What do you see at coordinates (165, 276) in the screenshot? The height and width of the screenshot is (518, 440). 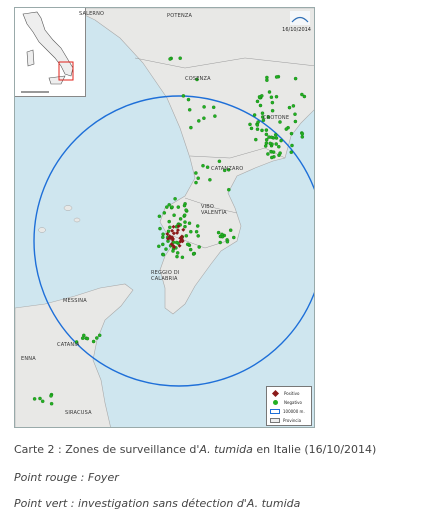 I see `city-label-reggio-di-calabria: REGGIO DI CALABRIA` at bounding box center [165, 276].